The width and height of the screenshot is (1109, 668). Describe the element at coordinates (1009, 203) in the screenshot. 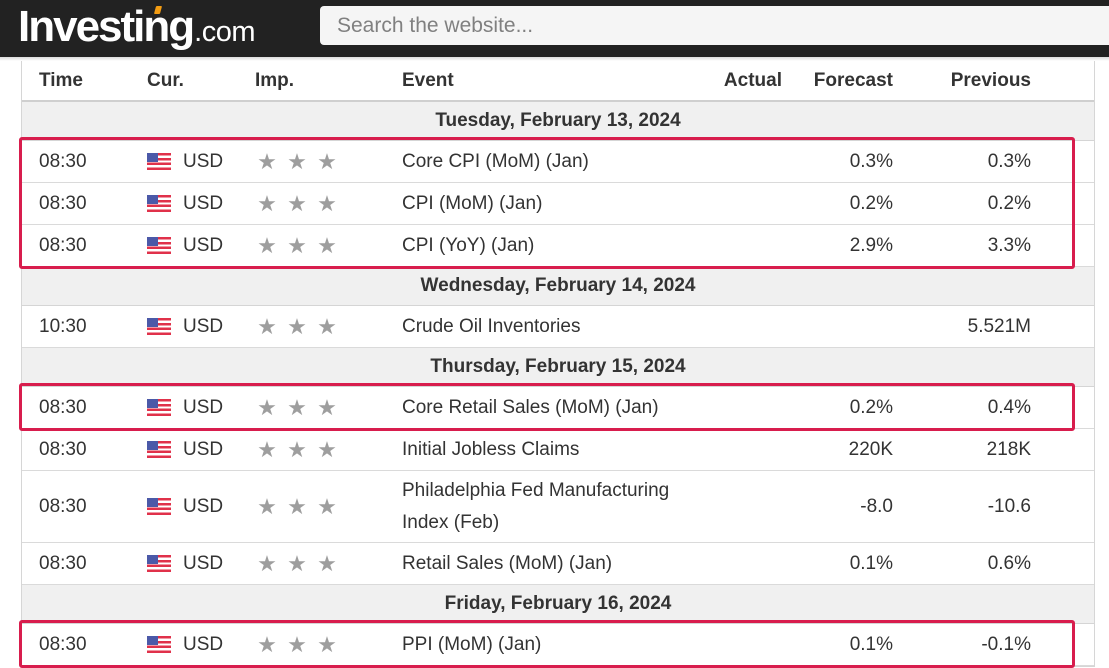

I see `event-previous: 0.2%` at that location.